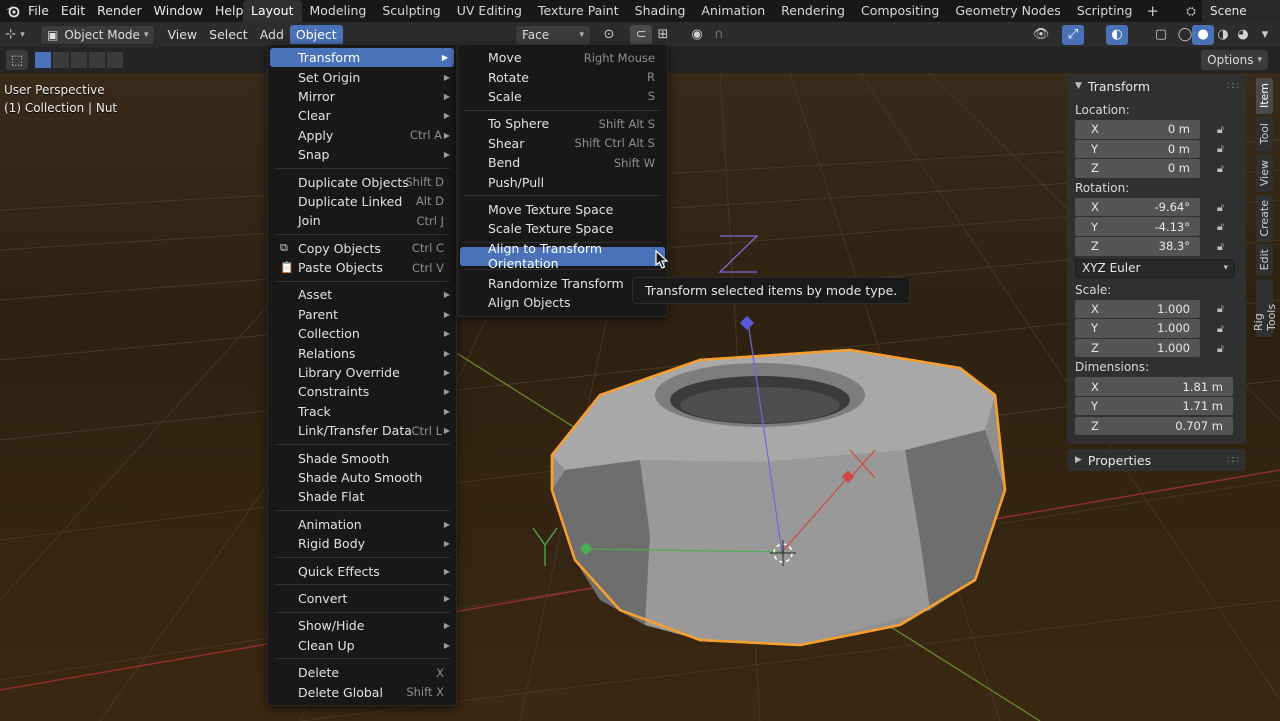  What do you see at coordinates (182, 35) in the screenshot?
I see `menu-view: View` at bounding box center [182, 35].